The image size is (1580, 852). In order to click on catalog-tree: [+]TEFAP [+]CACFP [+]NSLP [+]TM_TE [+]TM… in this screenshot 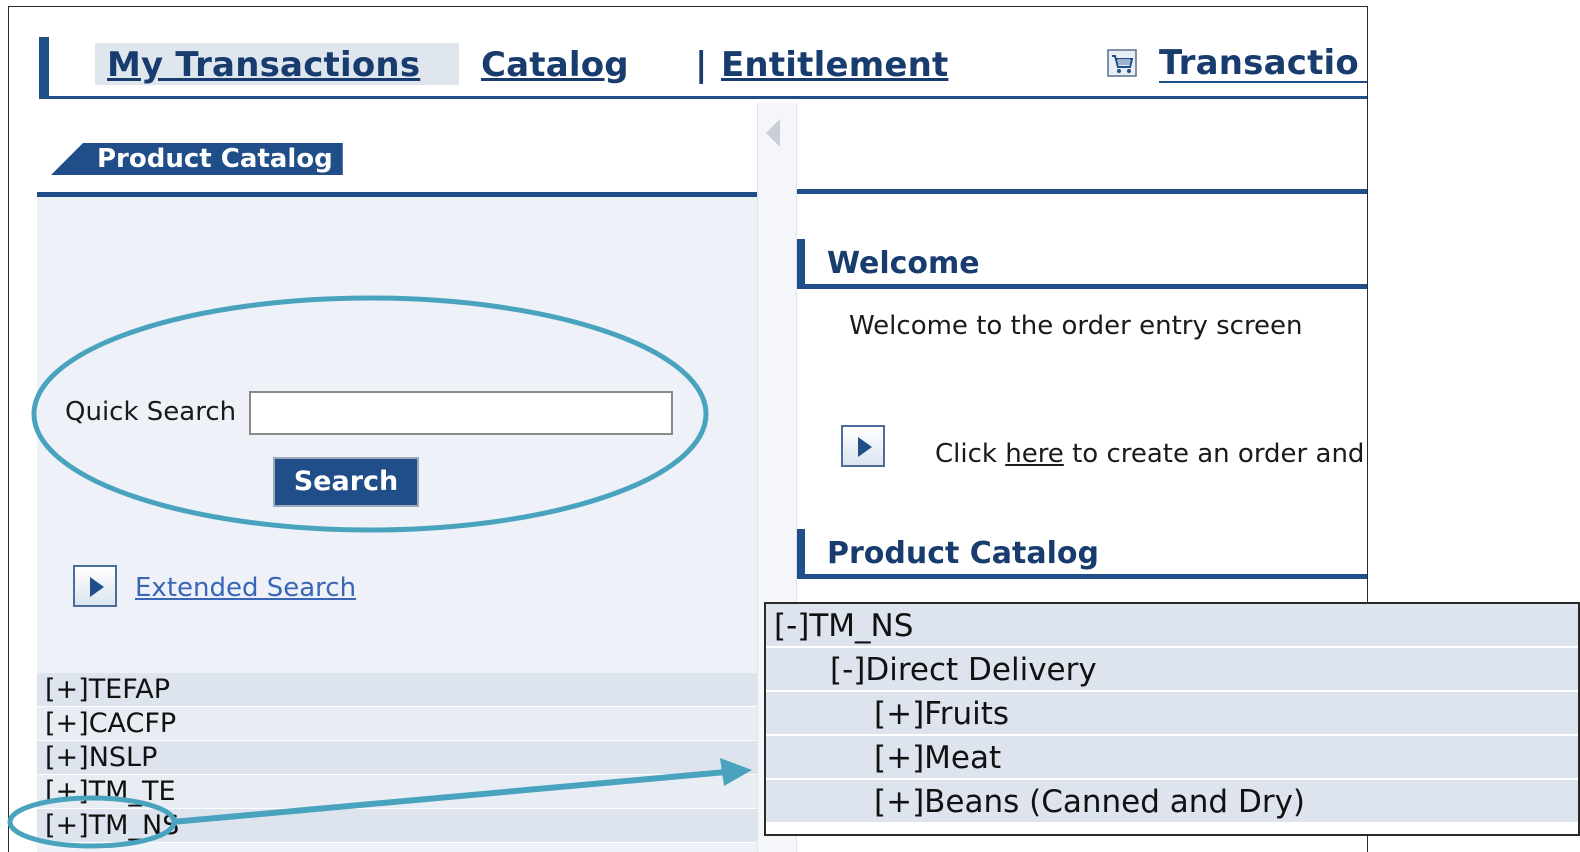, I will do `click(397, 758)`.